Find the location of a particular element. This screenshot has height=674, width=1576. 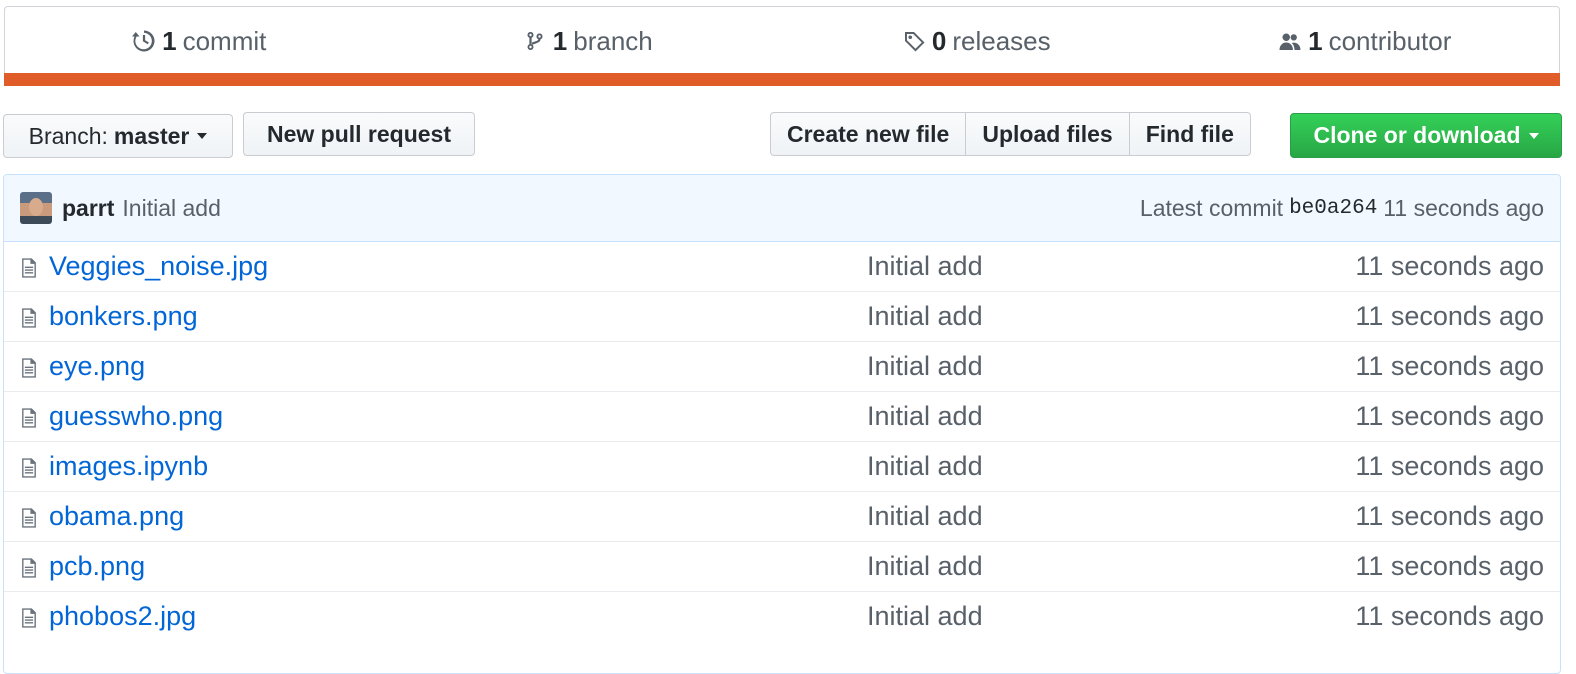

file-name-link: guesswho.png is located at coordinates (136, 416).